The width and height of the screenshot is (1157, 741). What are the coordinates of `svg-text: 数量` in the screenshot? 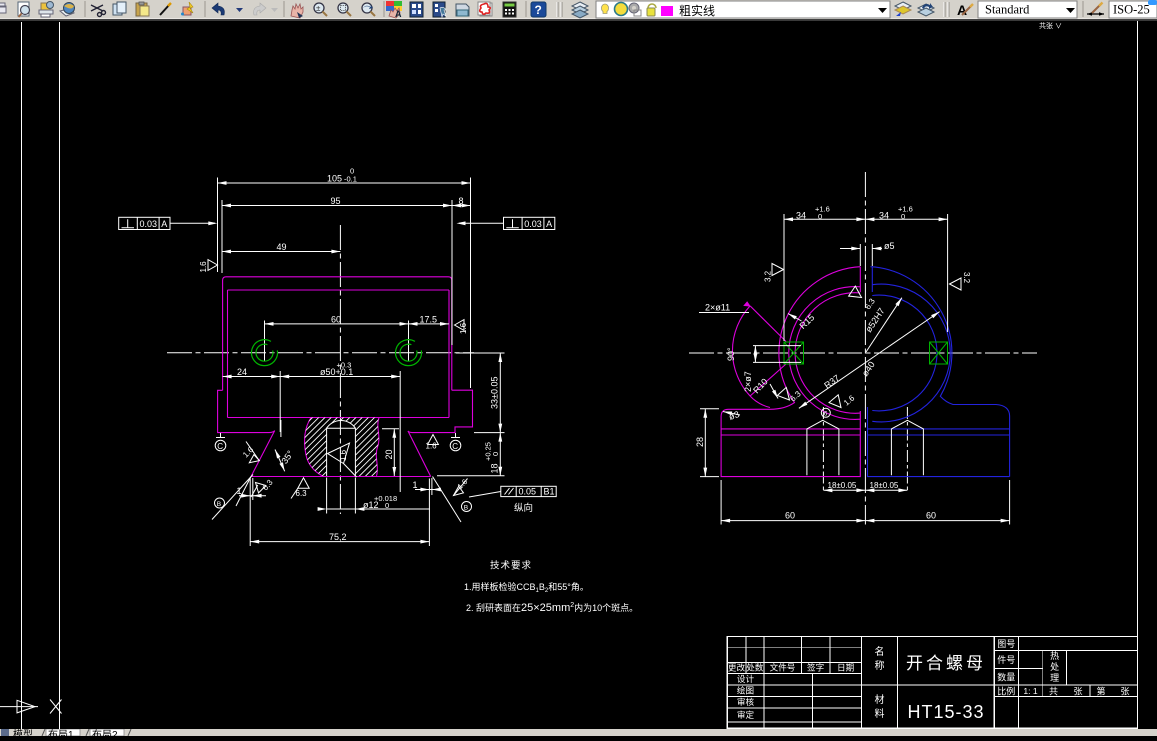 It's located at (1006, 677).